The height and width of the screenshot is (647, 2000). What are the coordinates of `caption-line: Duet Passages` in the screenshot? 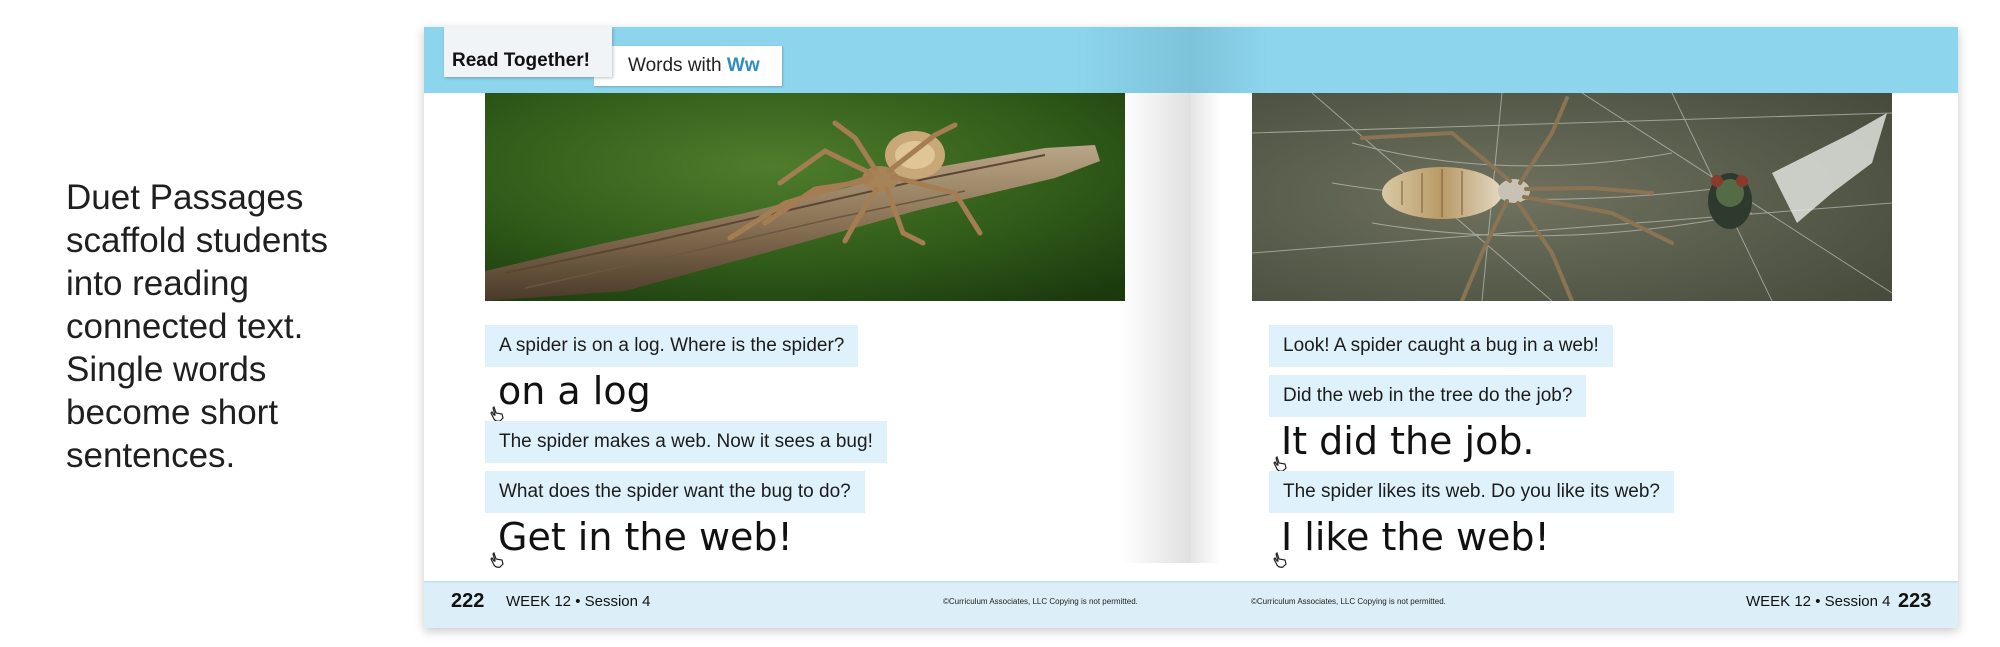 It's located at (185, 197).